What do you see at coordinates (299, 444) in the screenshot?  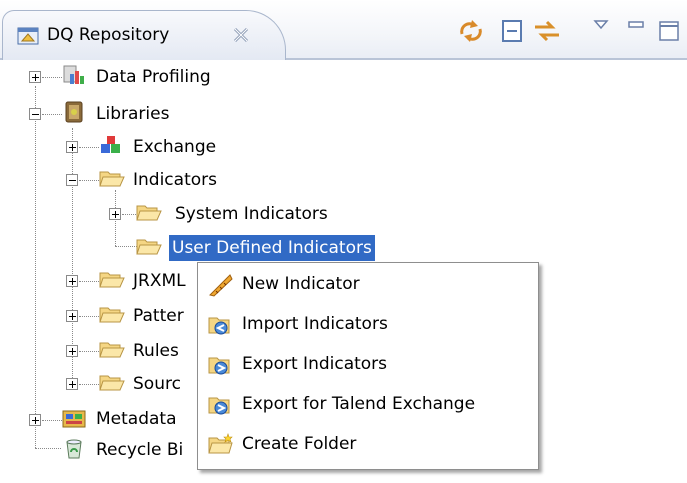 I see `menu-item-label: Create Folder` at bounding box center [299, 444].